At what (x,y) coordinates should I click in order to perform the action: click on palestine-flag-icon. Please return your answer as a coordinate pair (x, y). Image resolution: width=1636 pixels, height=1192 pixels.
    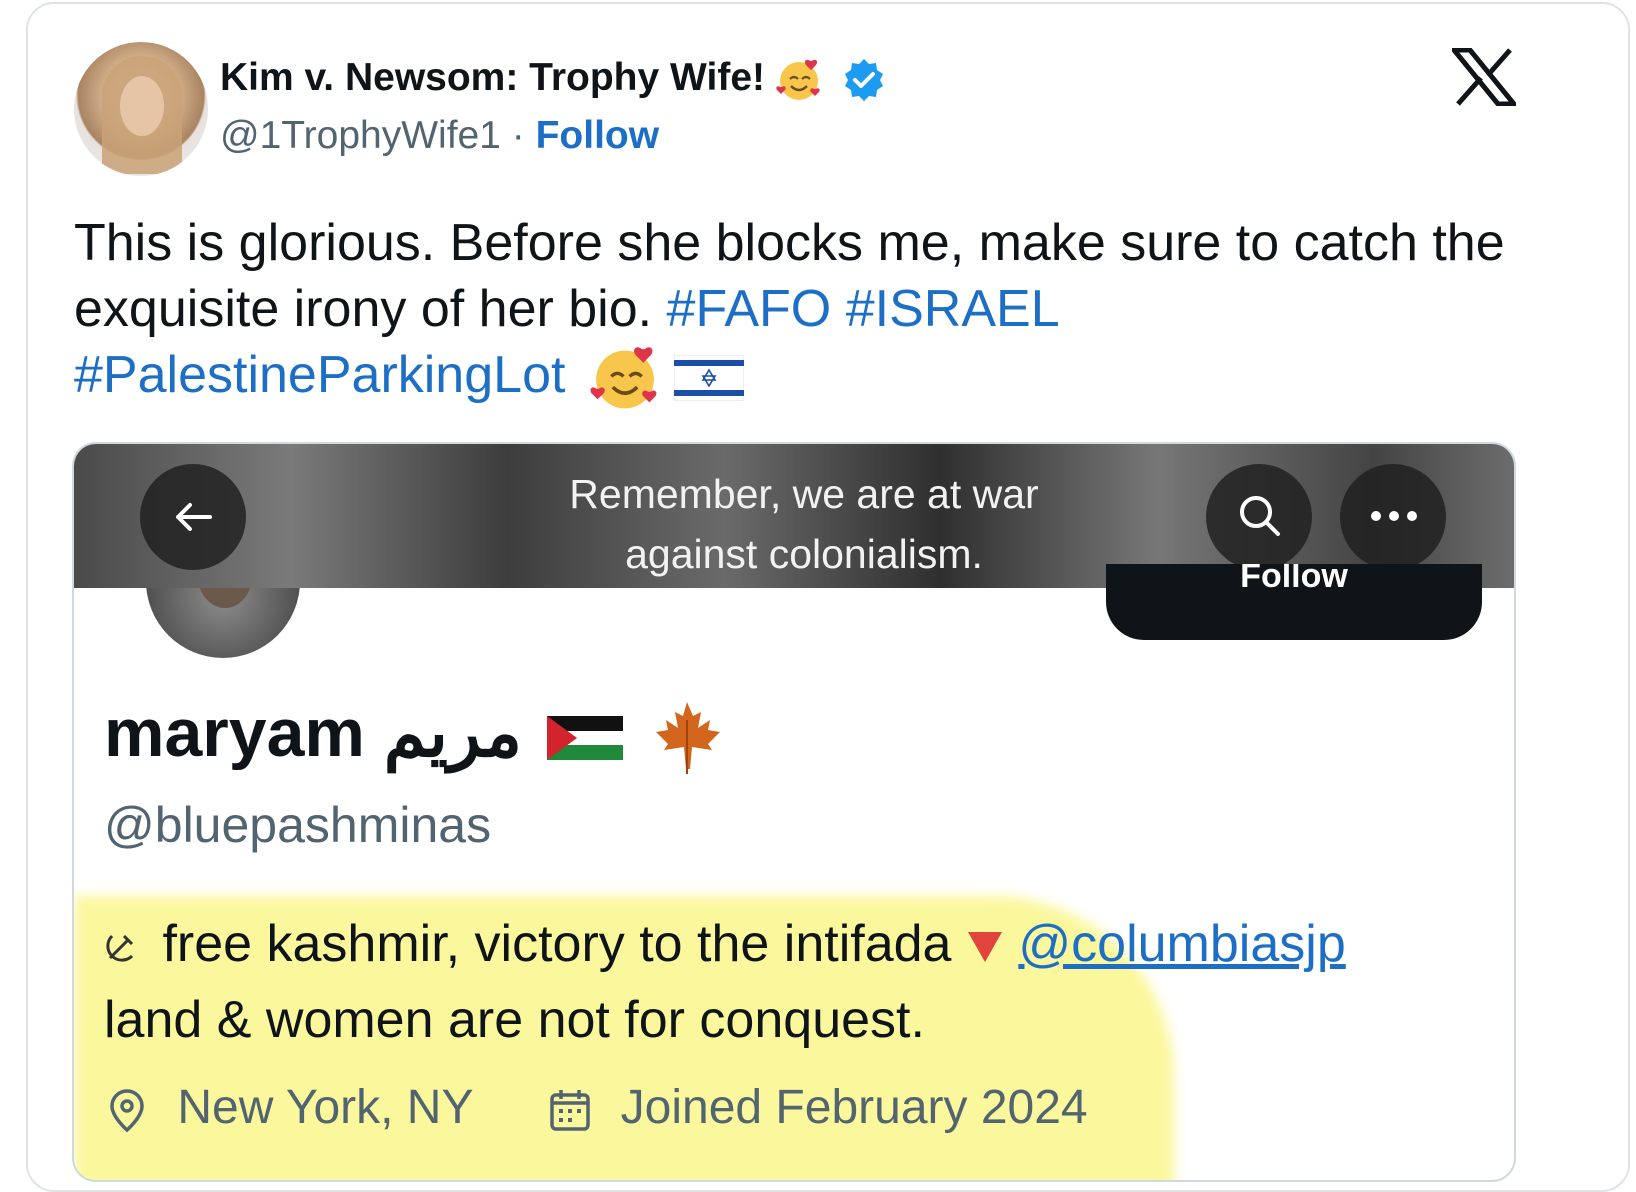
    Looking at the image, I should click on (584, 738).